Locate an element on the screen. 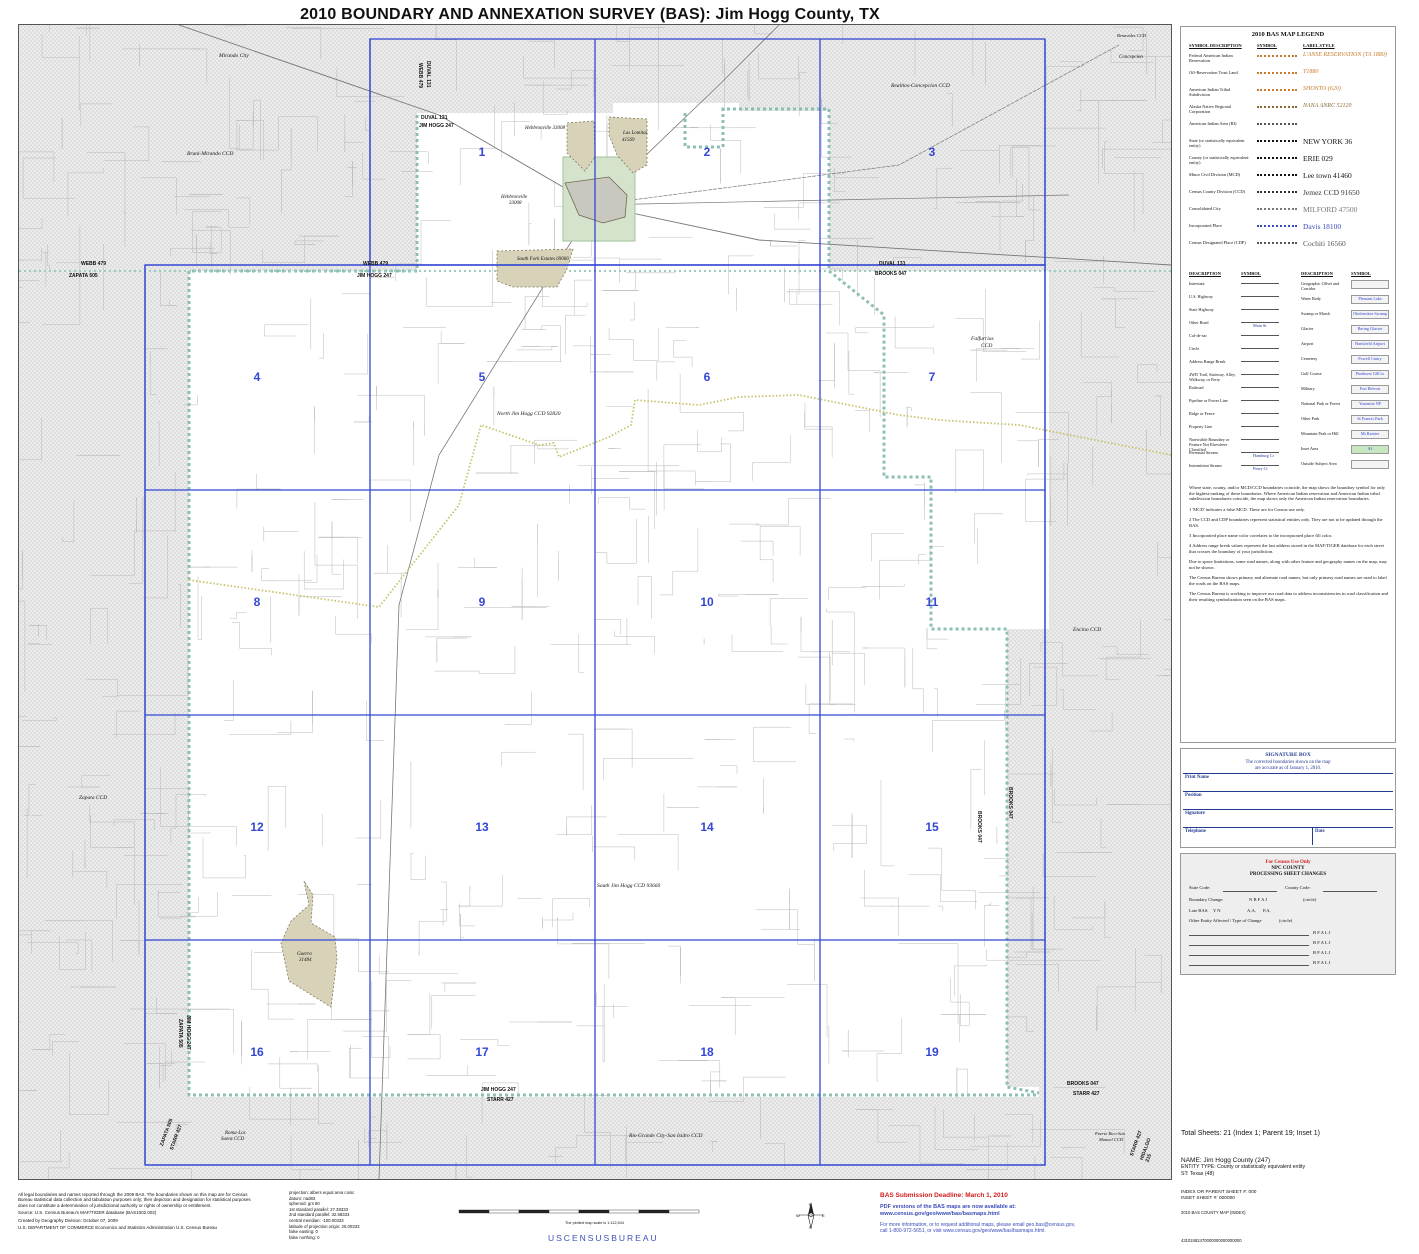 The height and width of the screenshot is (1254, 1419). legend-feature-label: Swamp or Marsh is located at coordinates (1315, 313).